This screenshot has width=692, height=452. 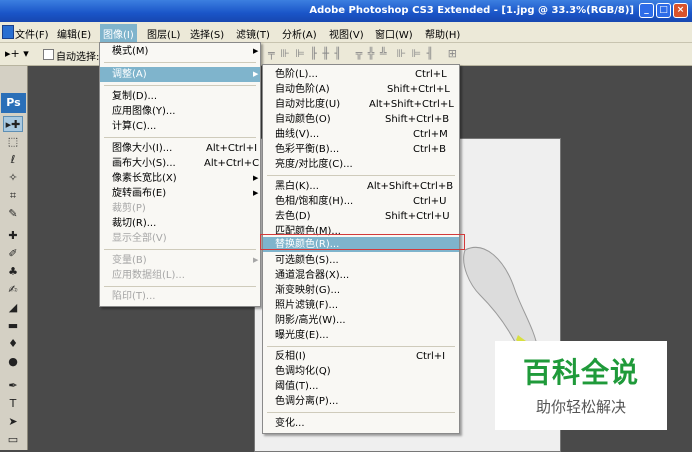 What do you see at coordinates (361, 104) in the screenshot?
I see `menu-item-auto-contrast: 自动对比度(U) Alt+Shift+Ctrl+L` at bounding box center [361, 104].